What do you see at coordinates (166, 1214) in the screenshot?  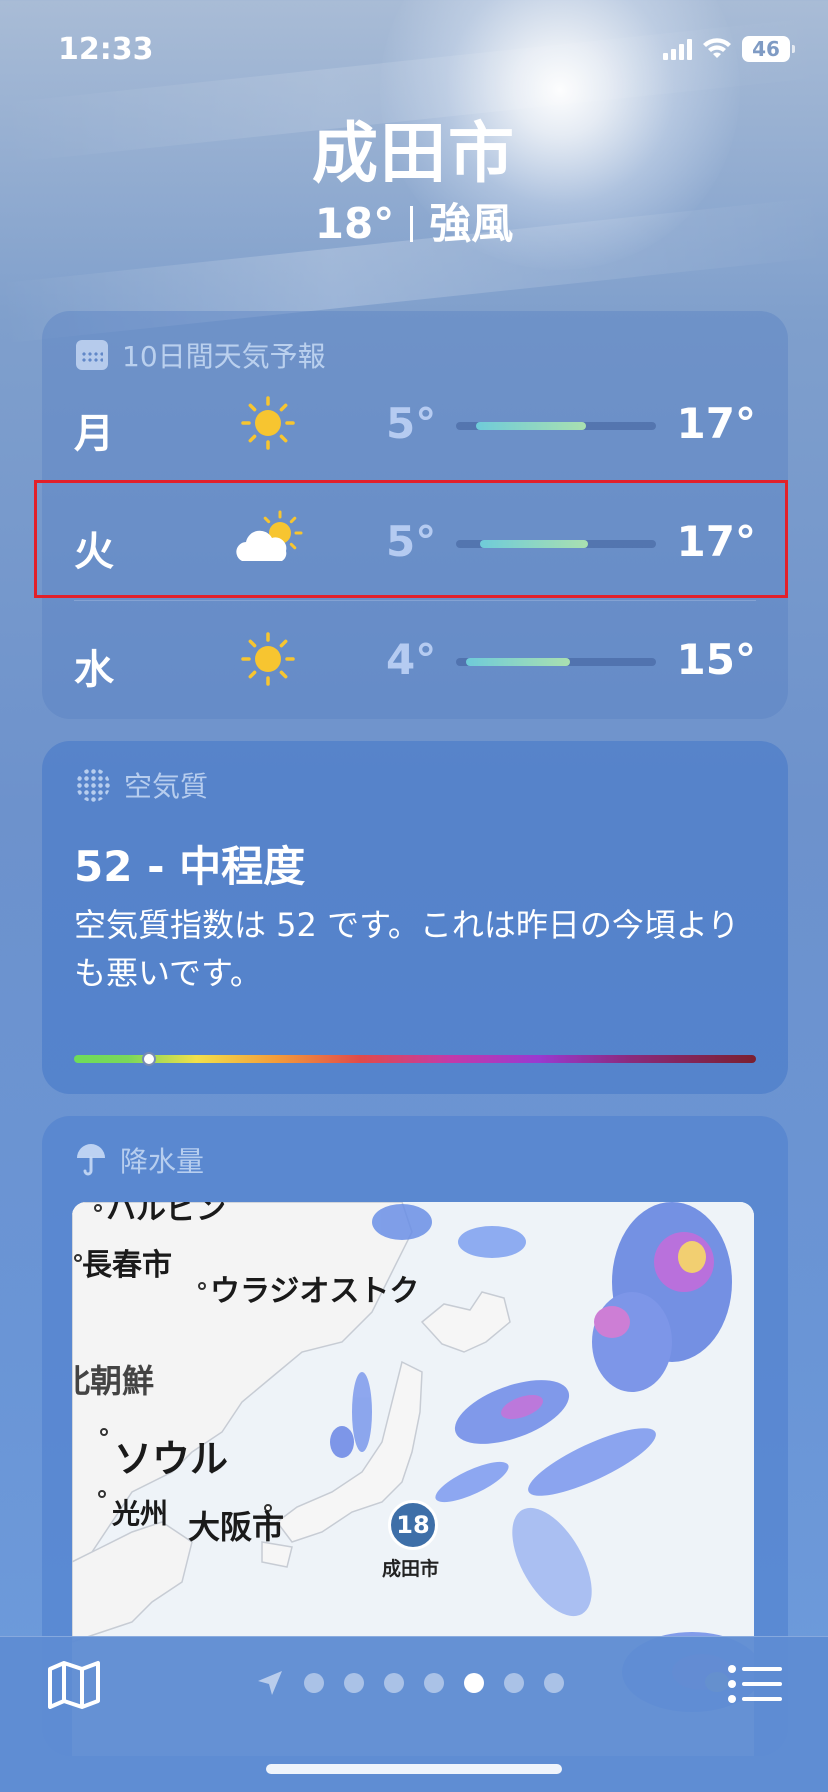 I see `map-label-harbin: ハルビン` at bounding box center [166, 1214].